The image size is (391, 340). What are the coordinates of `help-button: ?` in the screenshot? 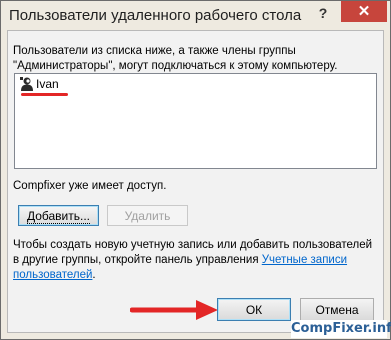 It's located at (323, 13).